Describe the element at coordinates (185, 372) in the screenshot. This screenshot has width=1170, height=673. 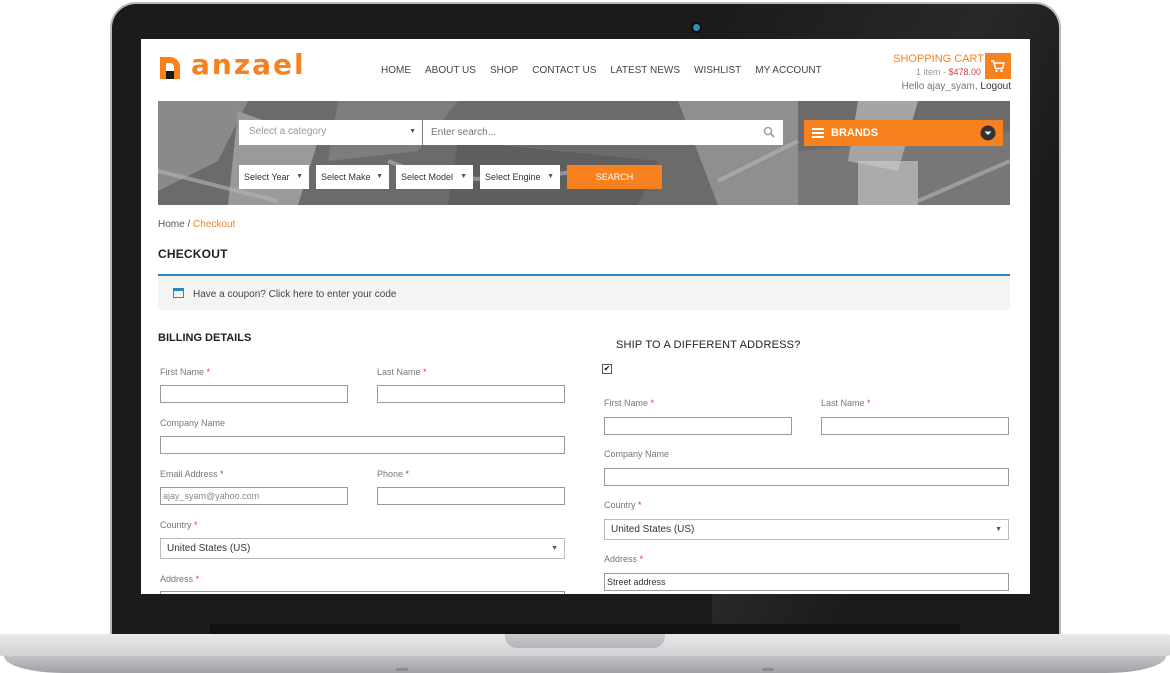
I see `billing-first-name-label: First Name *` at that location.